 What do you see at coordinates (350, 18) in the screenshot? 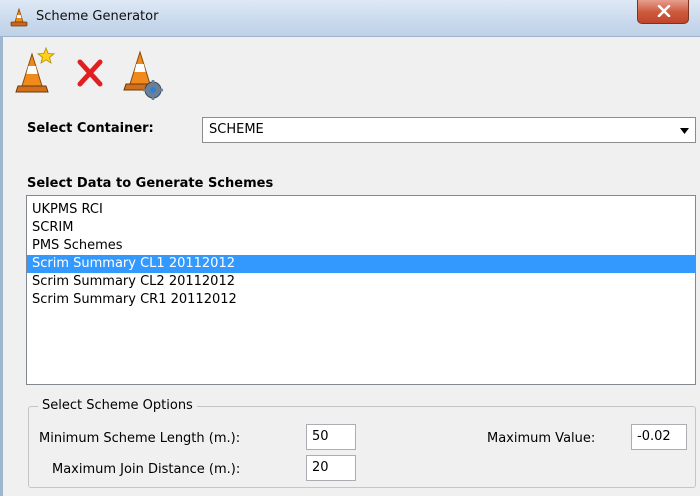
I see `title-bar: Scheme Generator` at bounding box center [350, 18].